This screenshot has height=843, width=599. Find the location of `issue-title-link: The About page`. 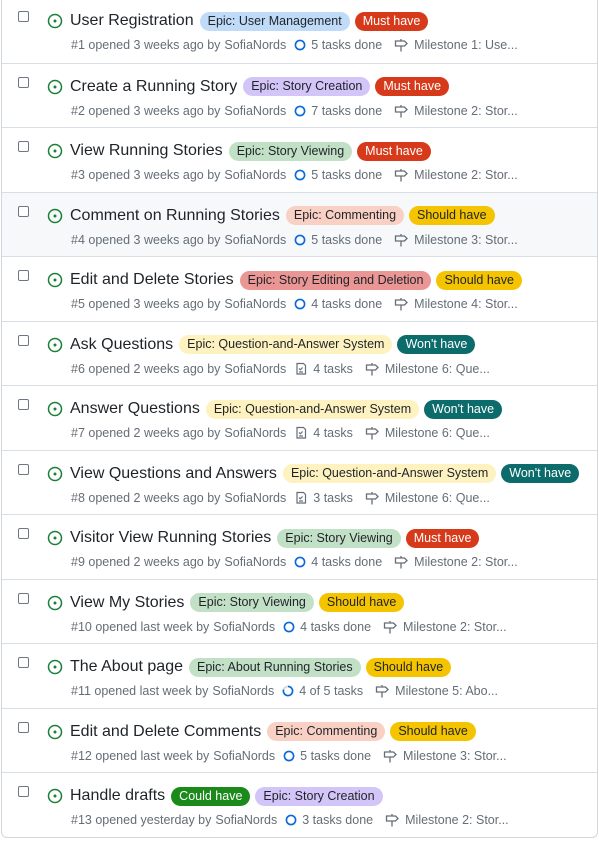

issue-title-link: The About page is located at coordinates (126, 667).